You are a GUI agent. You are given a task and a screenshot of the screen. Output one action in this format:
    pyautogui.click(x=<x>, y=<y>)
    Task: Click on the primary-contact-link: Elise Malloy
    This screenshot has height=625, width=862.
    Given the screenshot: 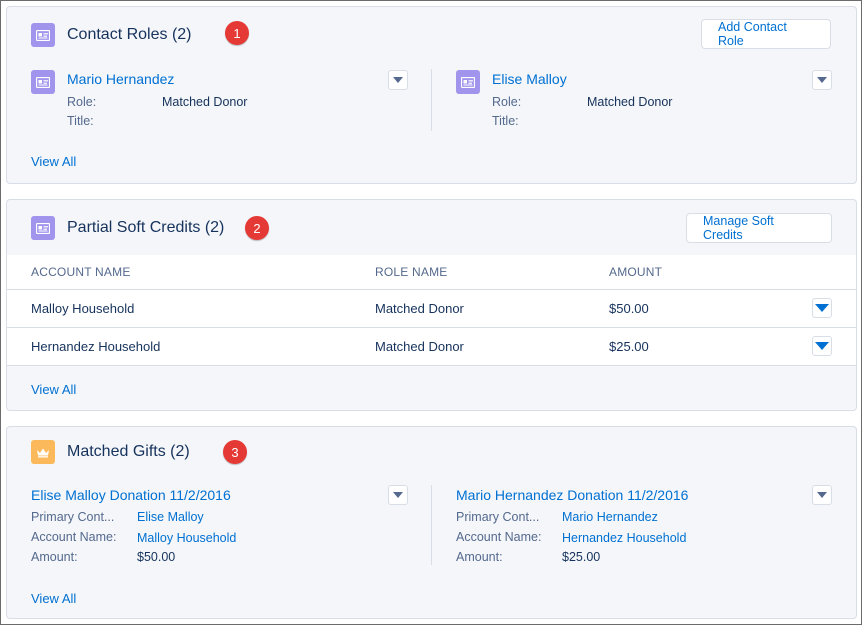 What is the action you would take?
    pyautogui.click(x=170, y=517)
    